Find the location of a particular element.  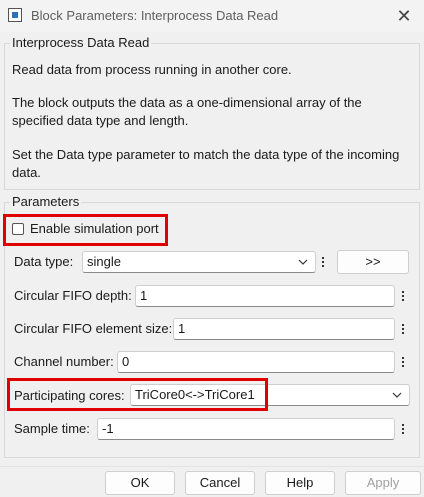

apply-button: Apply is located at coordinates (383, 483).